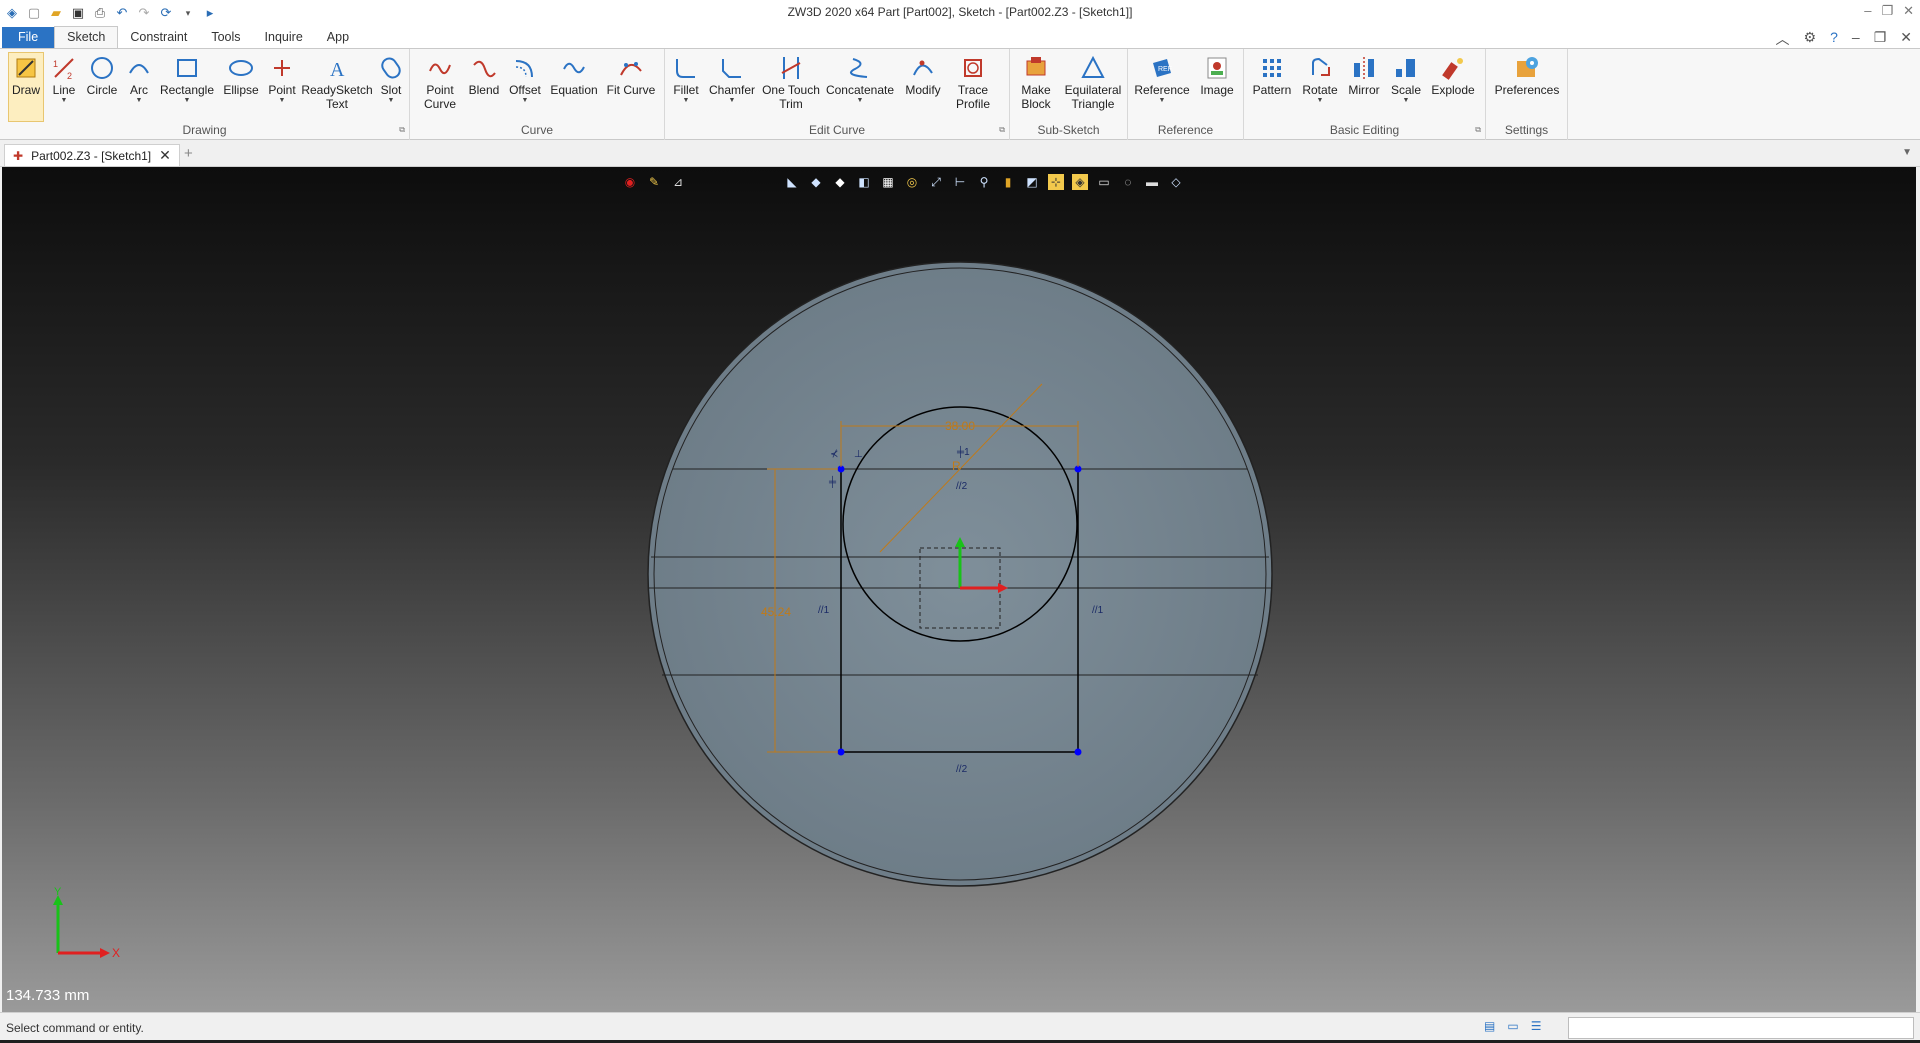 The width and height of the screenshot is (1920, 1043). What do you see at coordinates (1453, 75) in the screenshot?
I see `explode-button: Explode` at bounding box center [1453, 75].